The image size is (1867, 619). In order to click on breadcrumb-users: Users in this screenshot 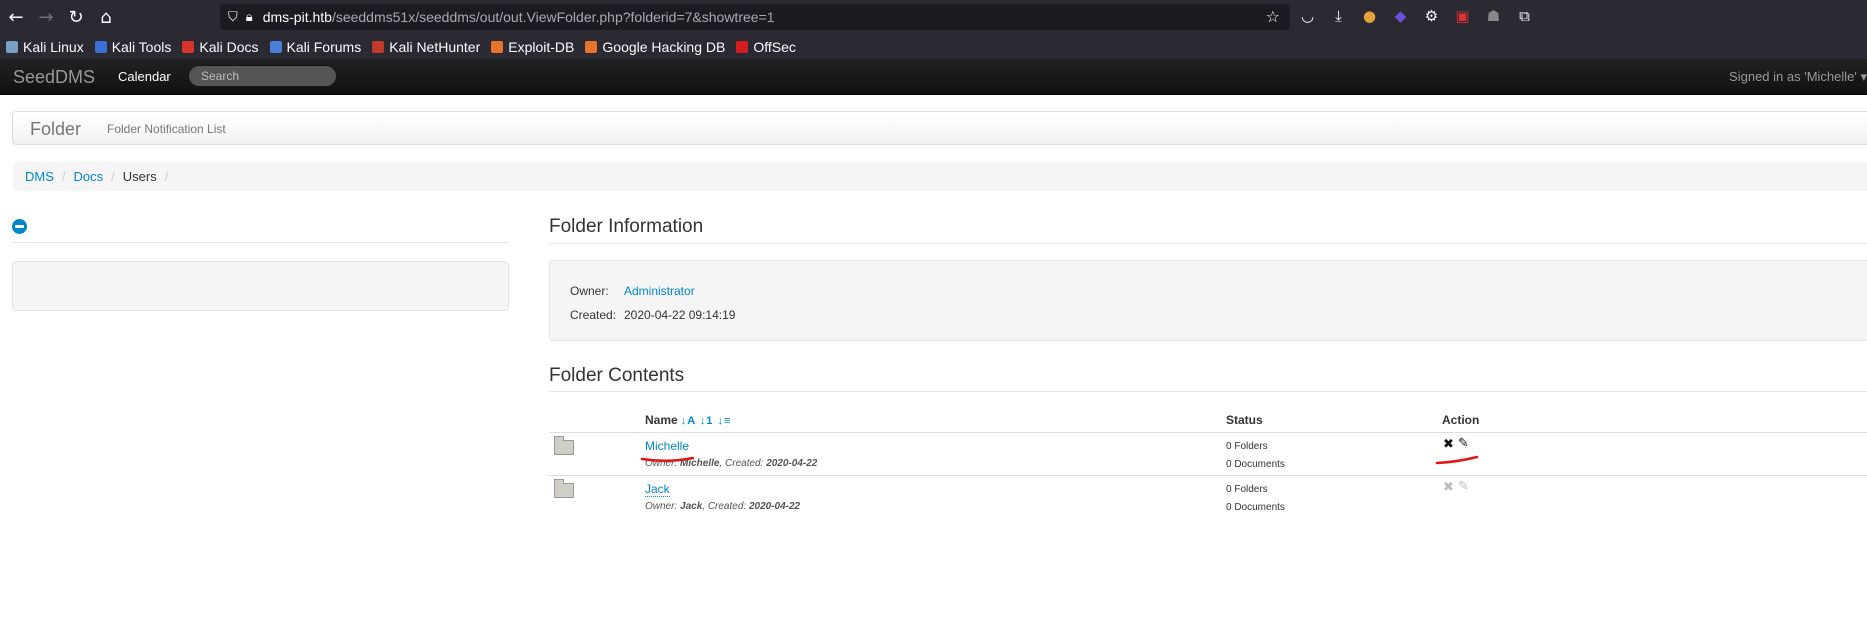, I will do `click(139, 176)`.